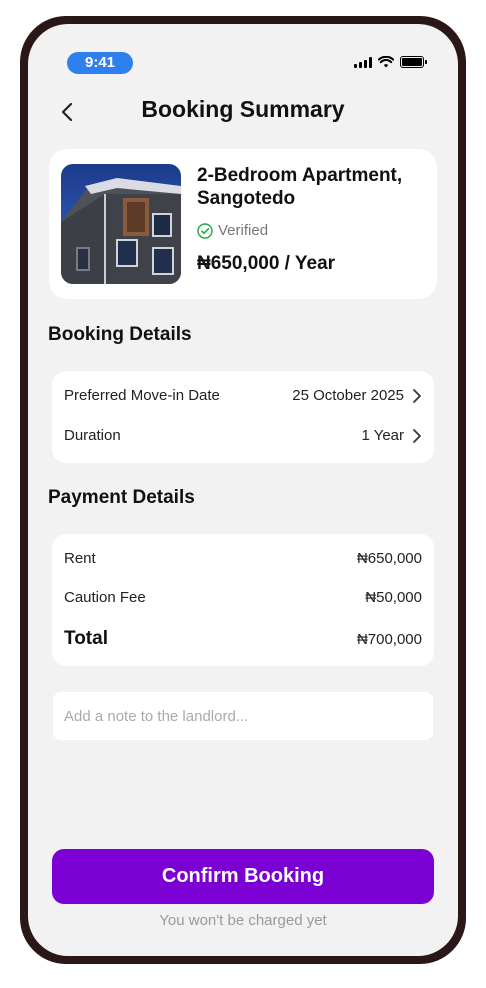 The image size is (486, 988). What do you see at coordinates (243, 716) in the screenshot?
I see `landlord-note-input` at bounding box center [243, 716].